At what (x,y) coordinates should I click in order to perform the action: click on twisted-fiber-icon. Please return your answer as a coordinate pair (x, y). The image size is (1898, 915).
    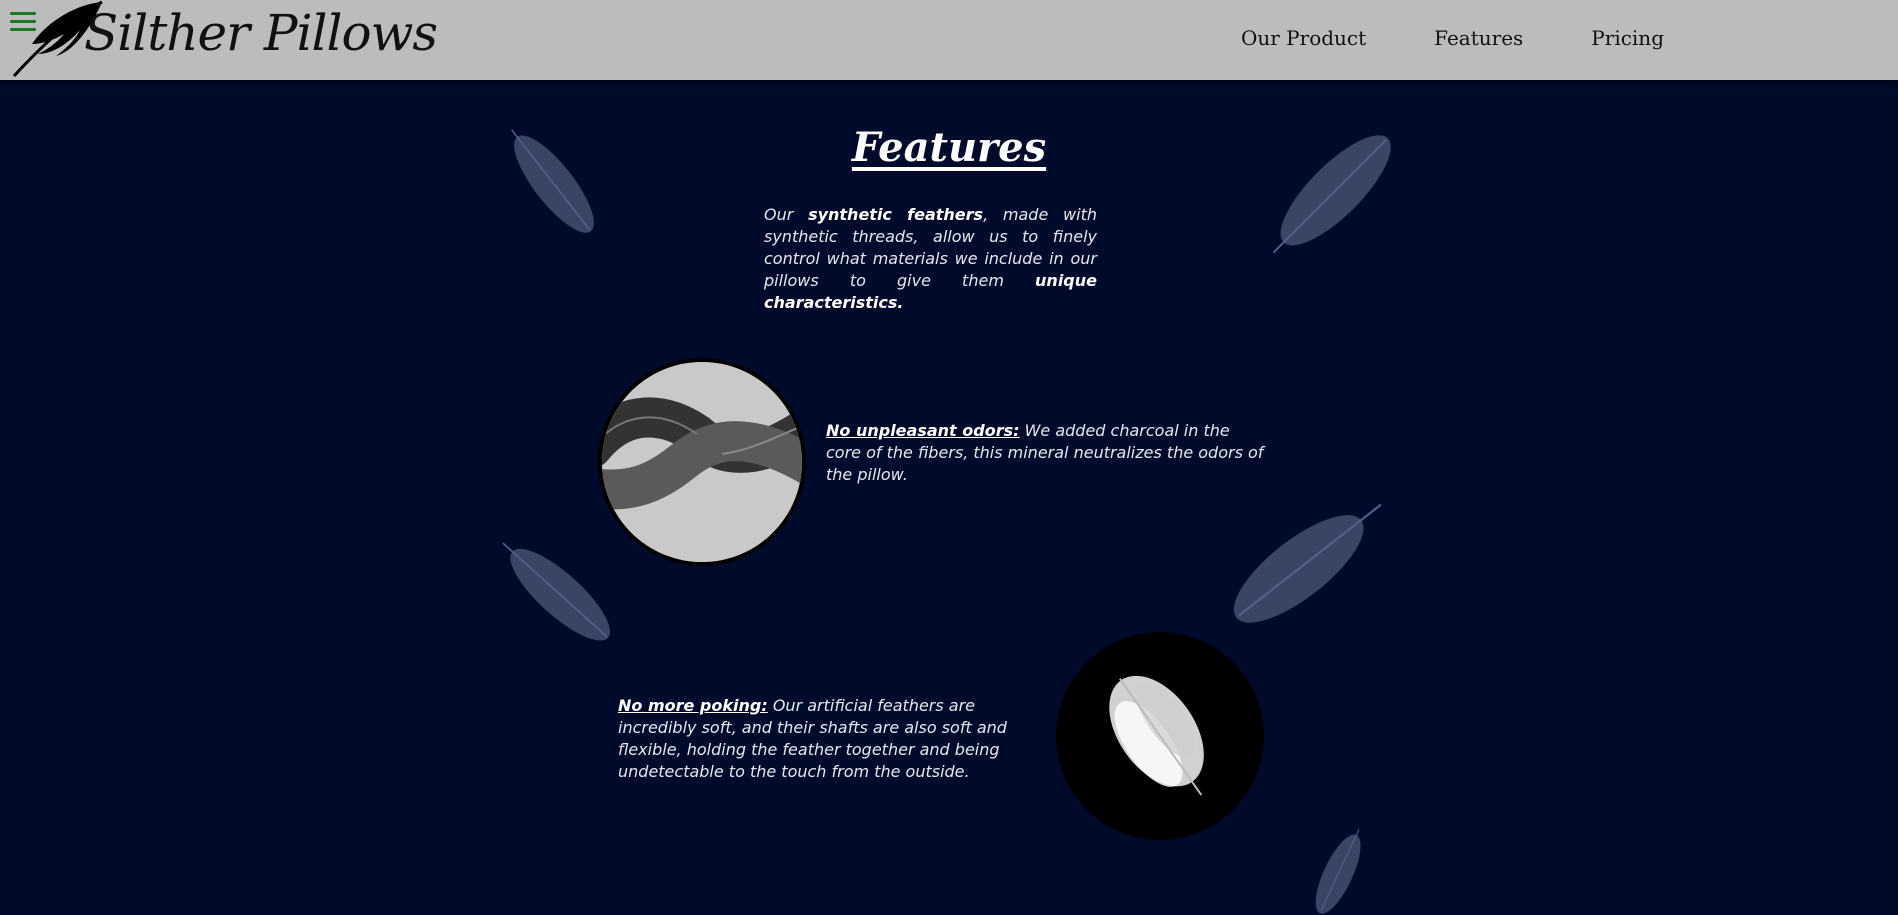
    Looking at the image, I should click on (702, 462).